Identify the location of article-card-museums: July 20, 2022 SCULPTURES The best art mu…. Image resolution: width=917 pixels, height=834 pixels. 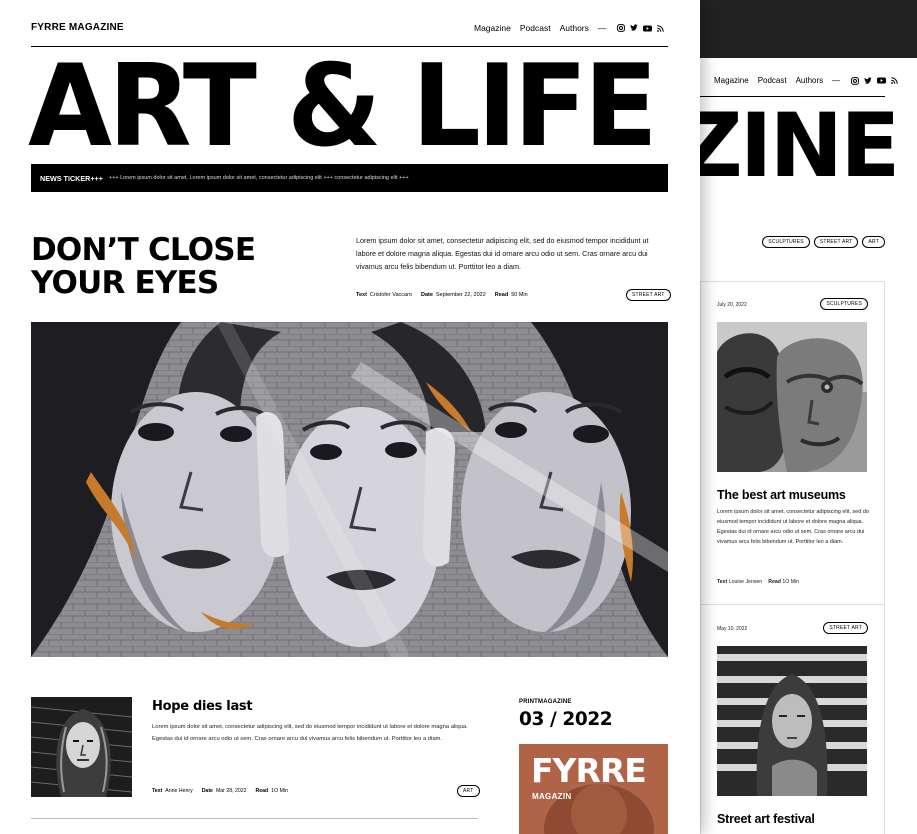
(792, 443).